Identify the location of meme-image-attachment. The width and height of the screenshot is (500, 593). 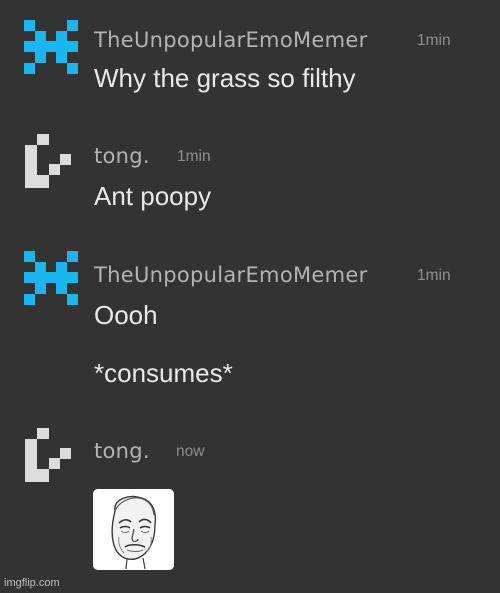
(133, 529).